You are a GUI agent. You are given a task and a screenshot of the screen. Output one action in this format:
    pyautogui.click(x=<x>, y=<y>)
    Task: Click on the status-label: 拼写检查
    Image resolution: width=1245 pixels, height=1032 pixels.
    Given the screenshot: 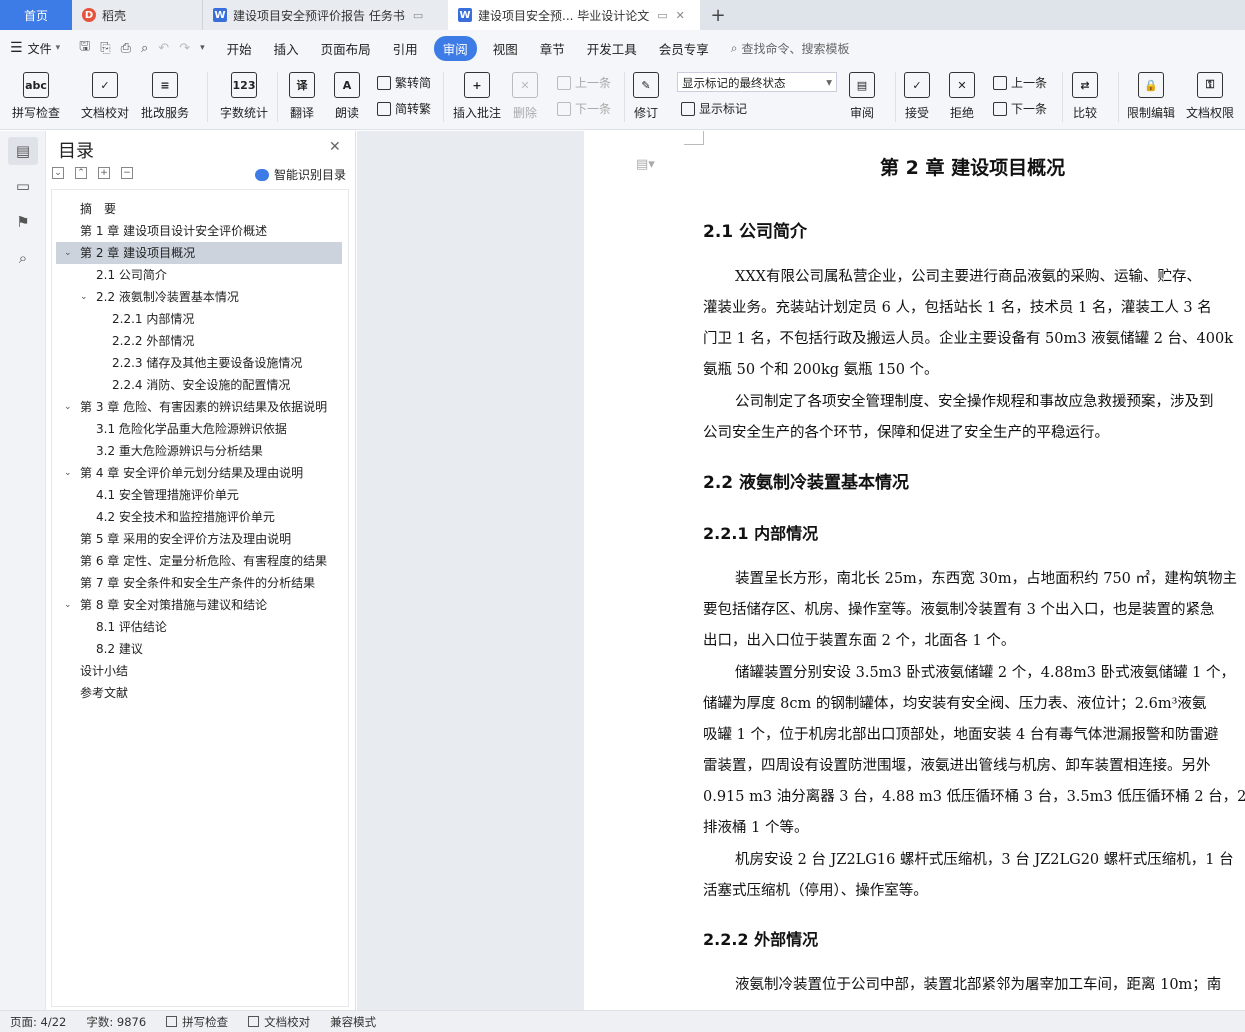 What is the action you would take?
    pyautogui.click(x=205, y=1021)
    